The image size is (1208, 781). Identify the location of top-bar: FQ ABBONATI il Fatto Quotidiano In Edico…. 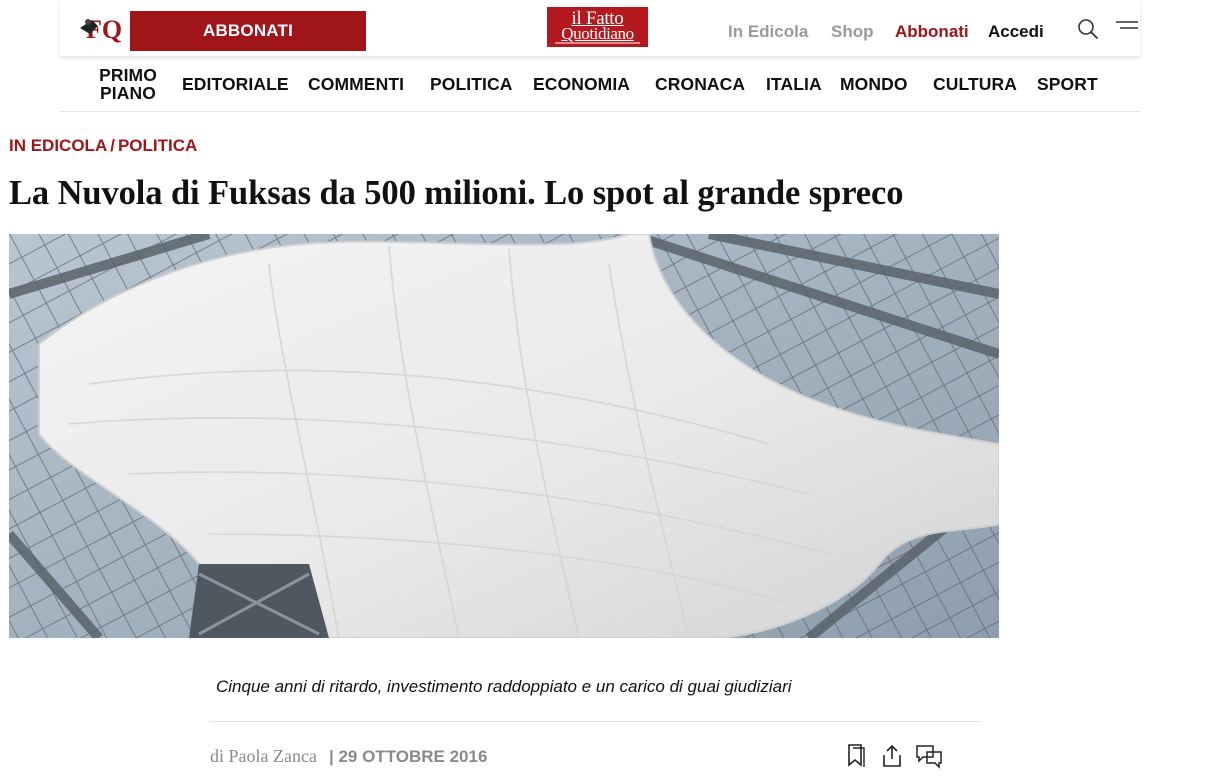
(600, 28).